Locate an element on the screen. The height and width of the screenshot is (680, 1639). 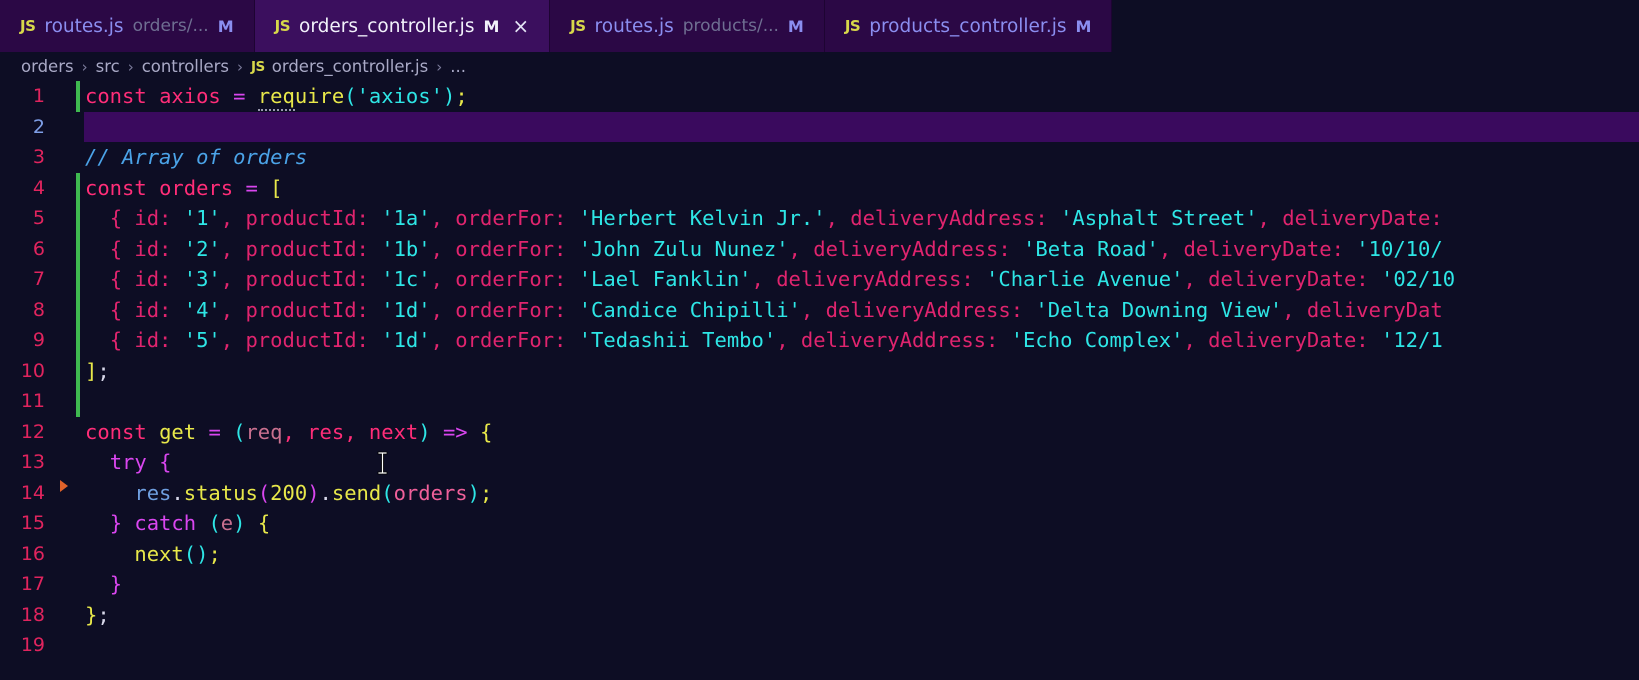
line-number: 13 is located at coordinates (32, 462).